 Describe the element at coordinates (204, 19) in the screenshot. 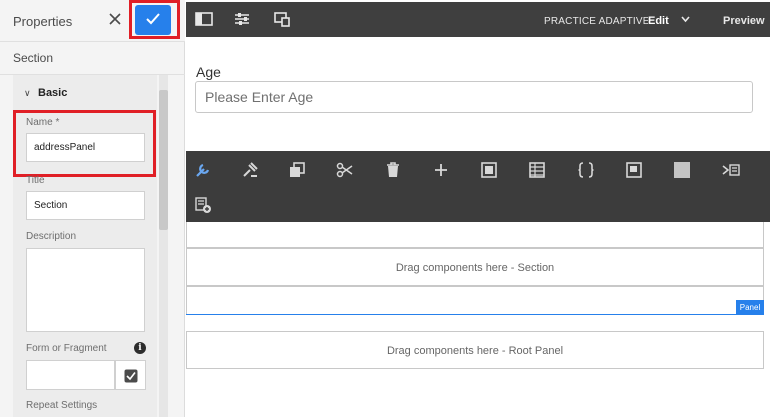

I see `side-panel-icon` at that location.